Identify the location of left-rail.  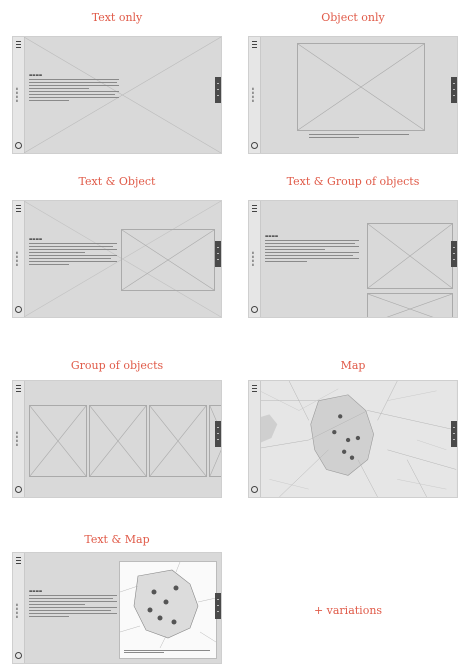
(255, 439).